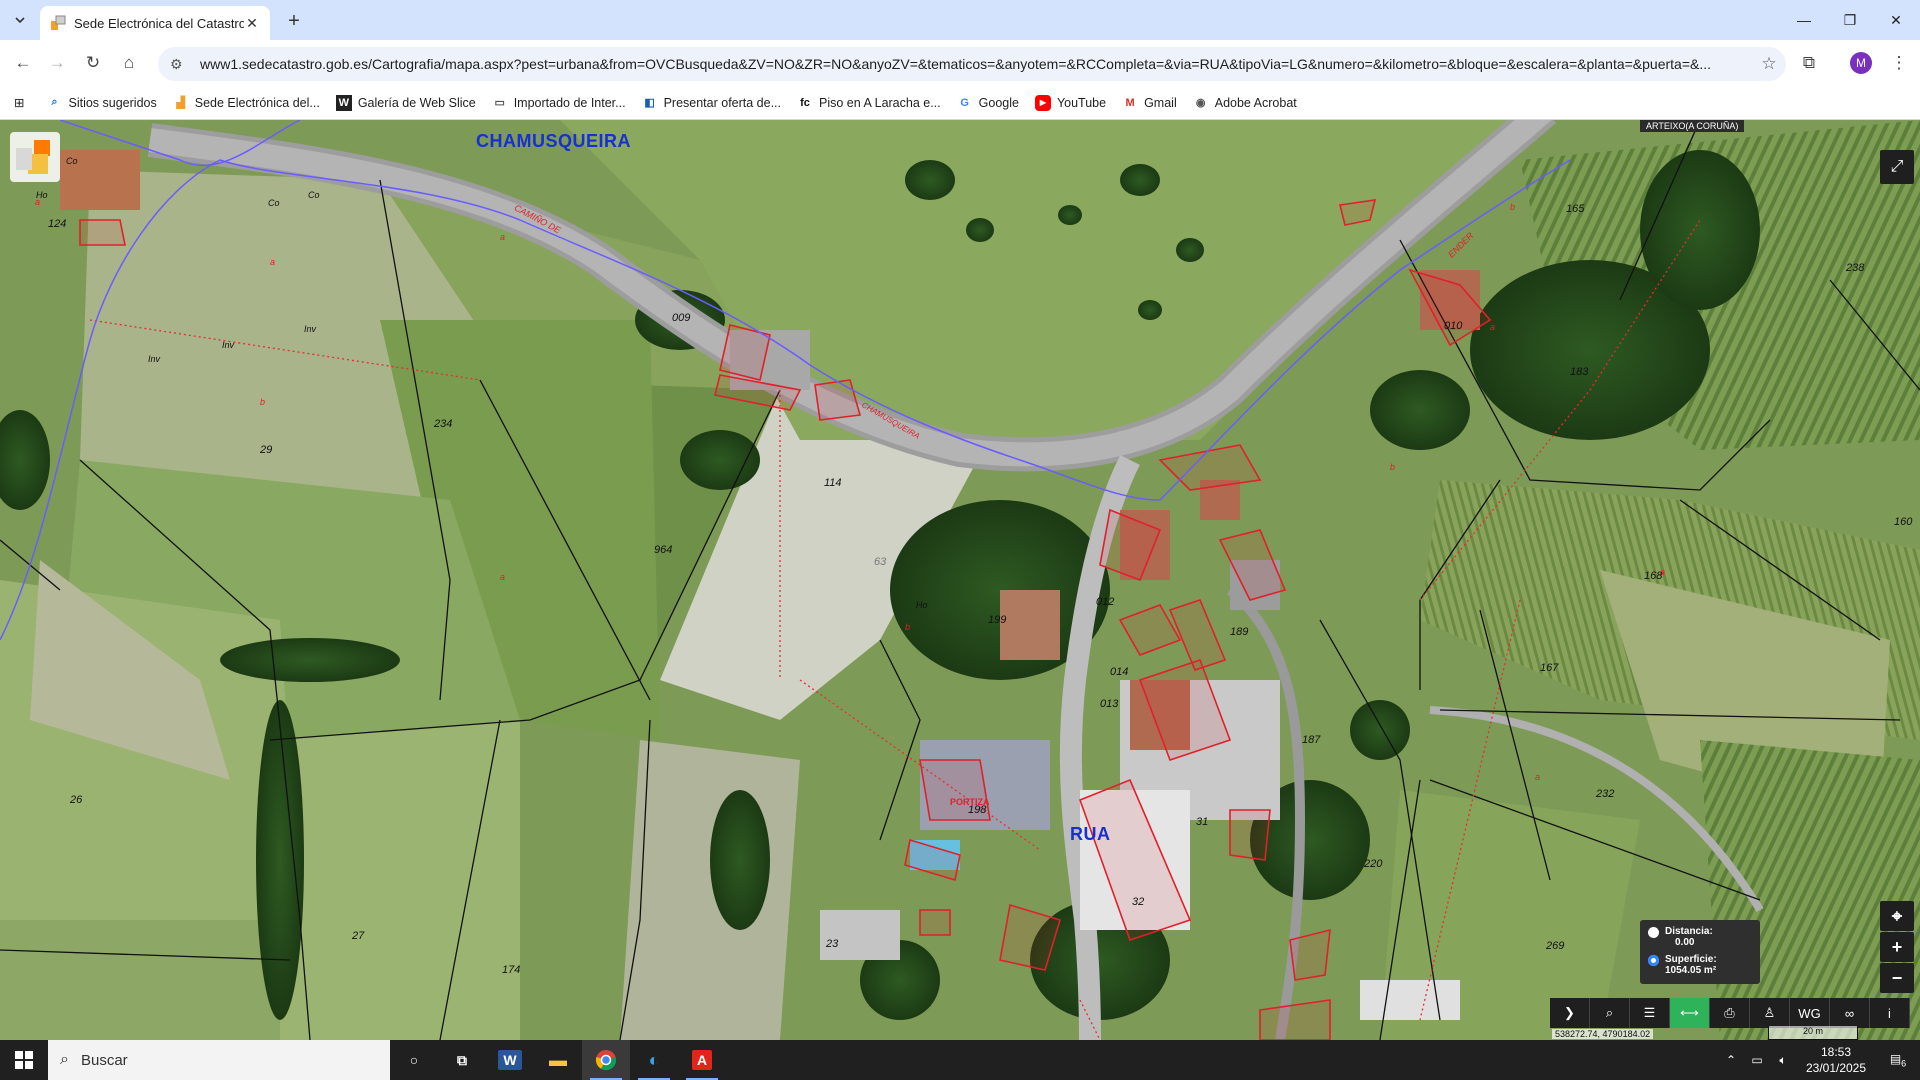 The width and height of the screenshot is (1920, 1080). I want to click on menu-kebab-icon: ⋮, so click(1899, 63).